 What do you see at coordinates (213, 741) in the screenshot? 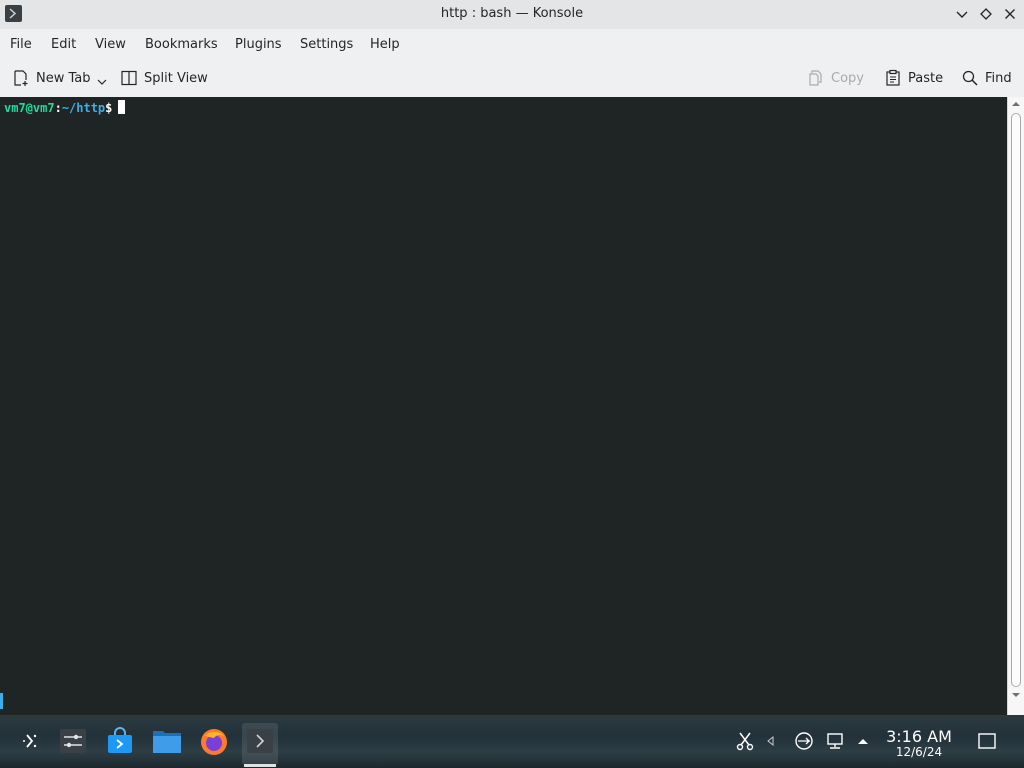
I see `firefox-icon` at bounding box center [213, 741].